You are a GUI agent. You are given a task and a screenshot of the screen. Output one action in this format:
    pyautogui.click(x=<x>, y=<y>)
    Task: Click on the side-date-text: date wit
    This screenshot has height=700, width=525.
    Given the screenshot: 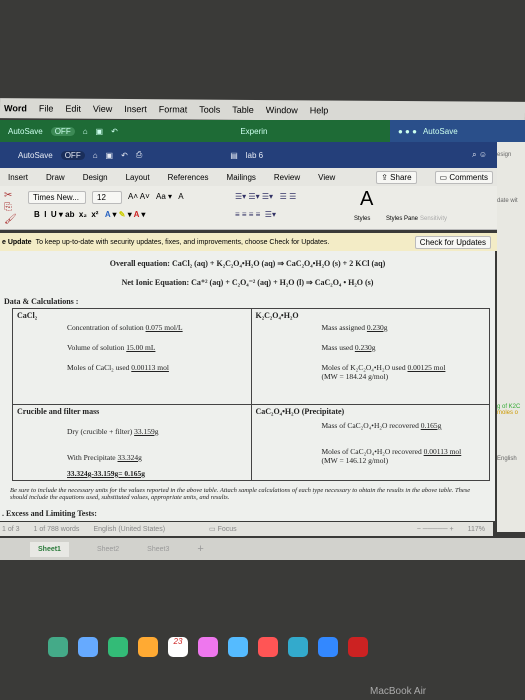 What is the action you would take?
    pyautogui.click(x=507, y=201)
    